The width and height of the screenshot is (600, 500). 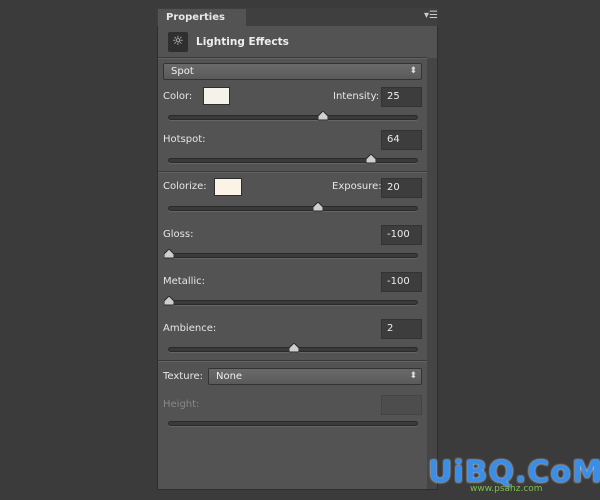 What do you see at coordinates (292, 71) in the screenshot?
I see `light-type-select: Spot ⬍` at bounding box center [292, 71].